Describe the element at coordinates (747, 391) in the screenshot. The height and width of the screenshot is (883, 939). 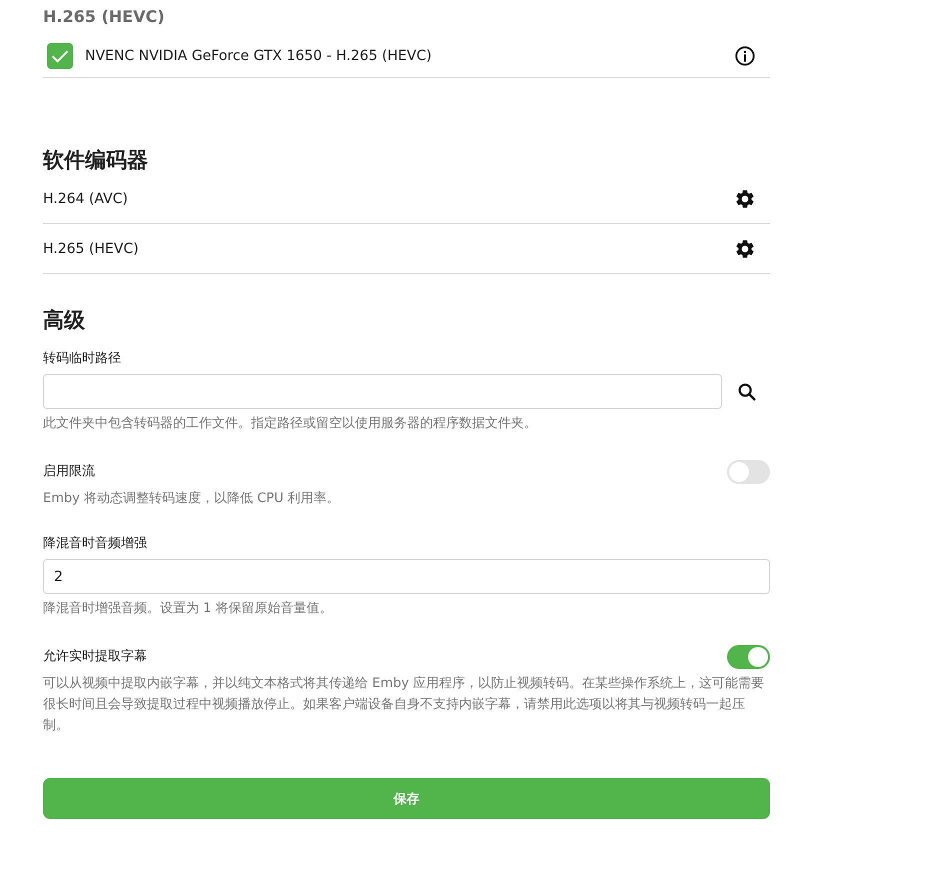
I see `search-icon` at that location.